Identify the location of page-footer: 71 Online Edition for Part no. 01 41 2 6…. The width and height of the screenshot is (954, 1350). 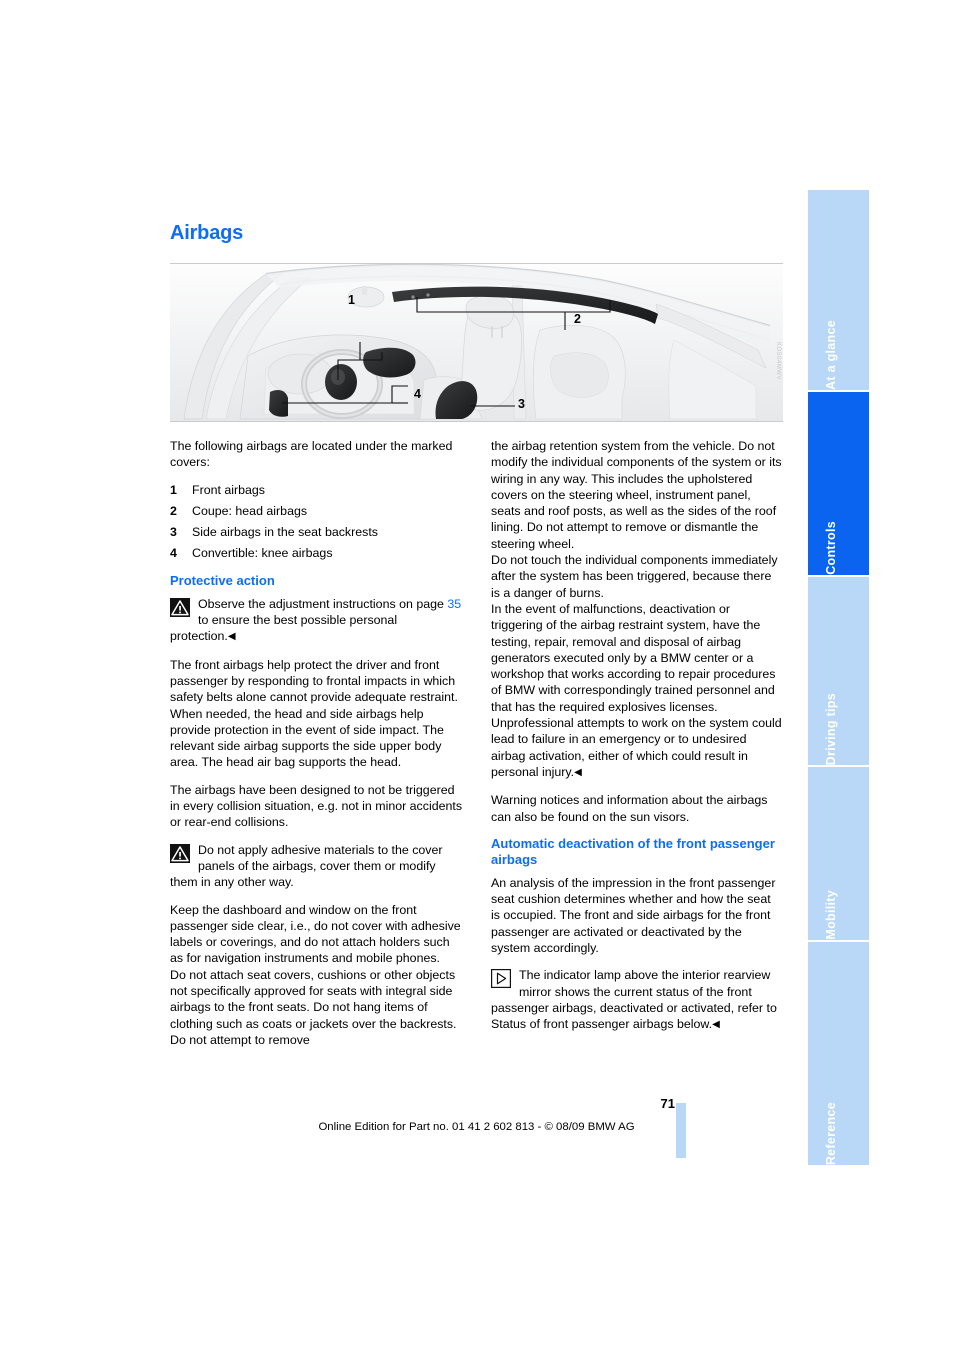
(476, 1114).